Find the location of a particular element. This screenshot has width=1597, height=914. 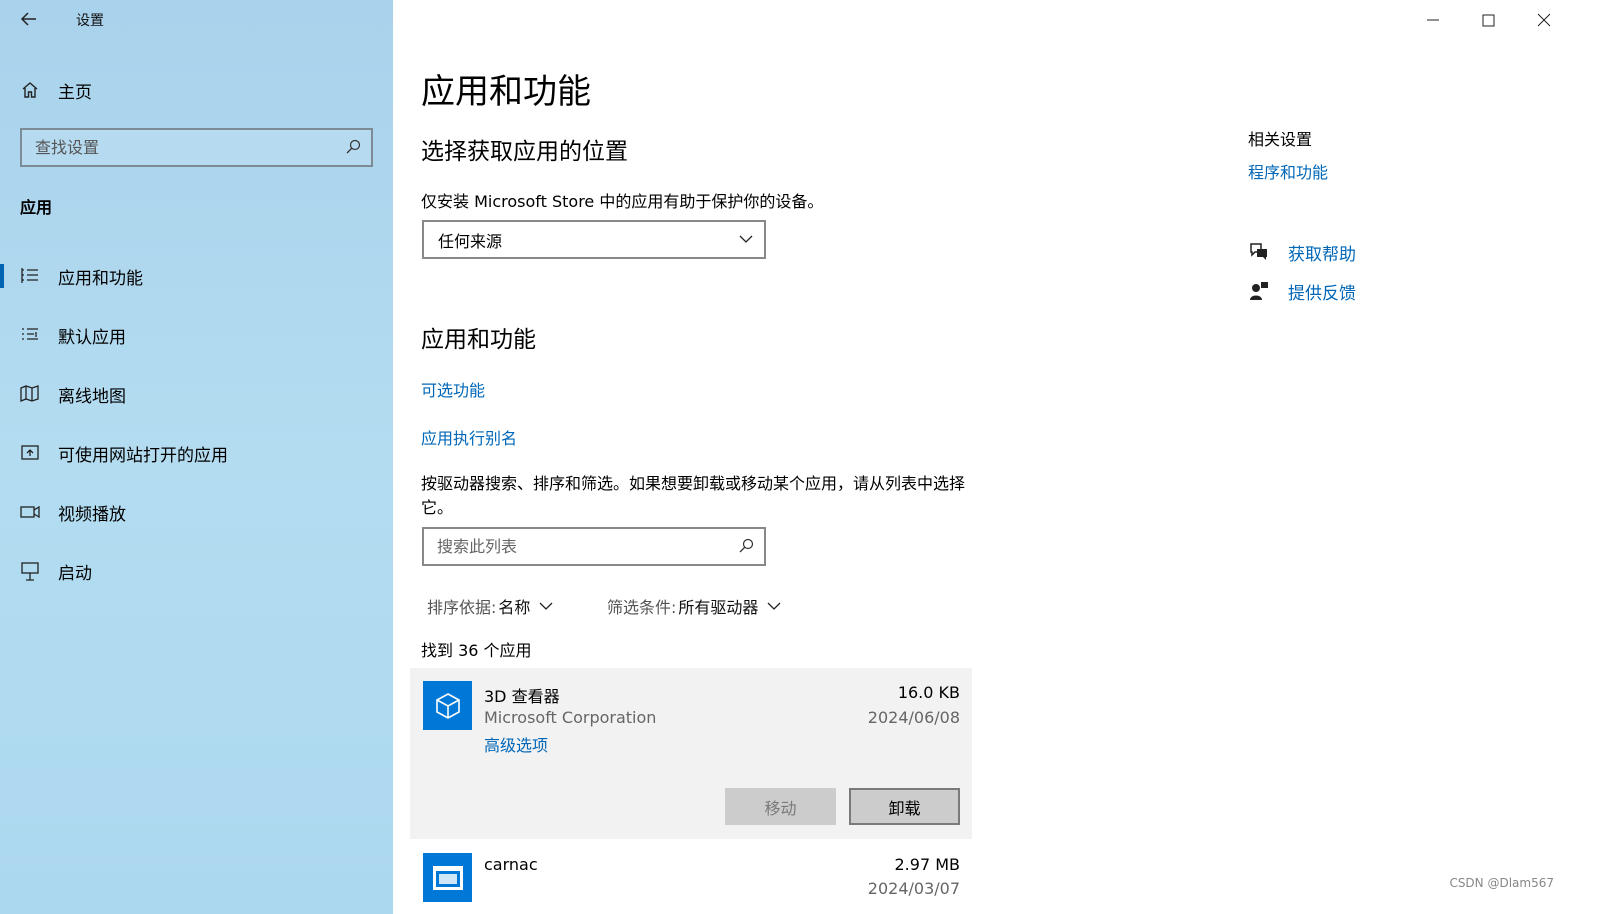

sort-value: 名称 is located at coordinates (514, 607).